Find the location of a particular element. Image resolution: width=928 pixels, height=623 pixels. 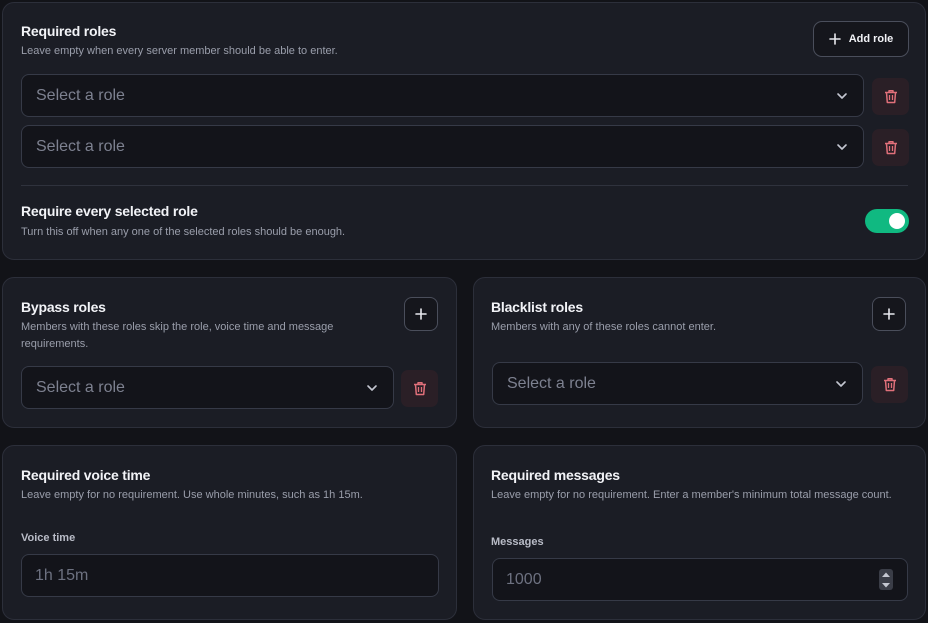

add-role-label: Add role is located at coordinates (871, 39).